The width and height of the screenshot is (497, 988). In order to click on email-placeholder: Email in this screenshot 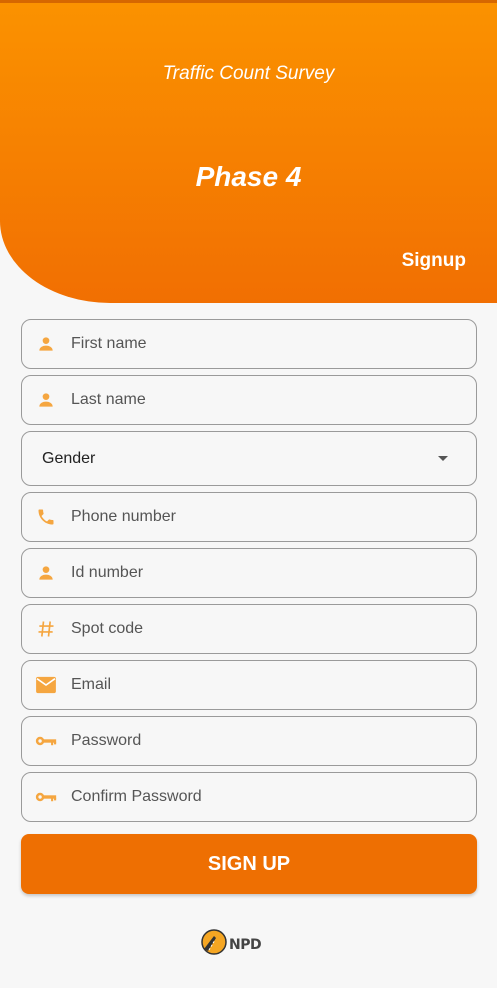, I will do `click(91, 684)`.